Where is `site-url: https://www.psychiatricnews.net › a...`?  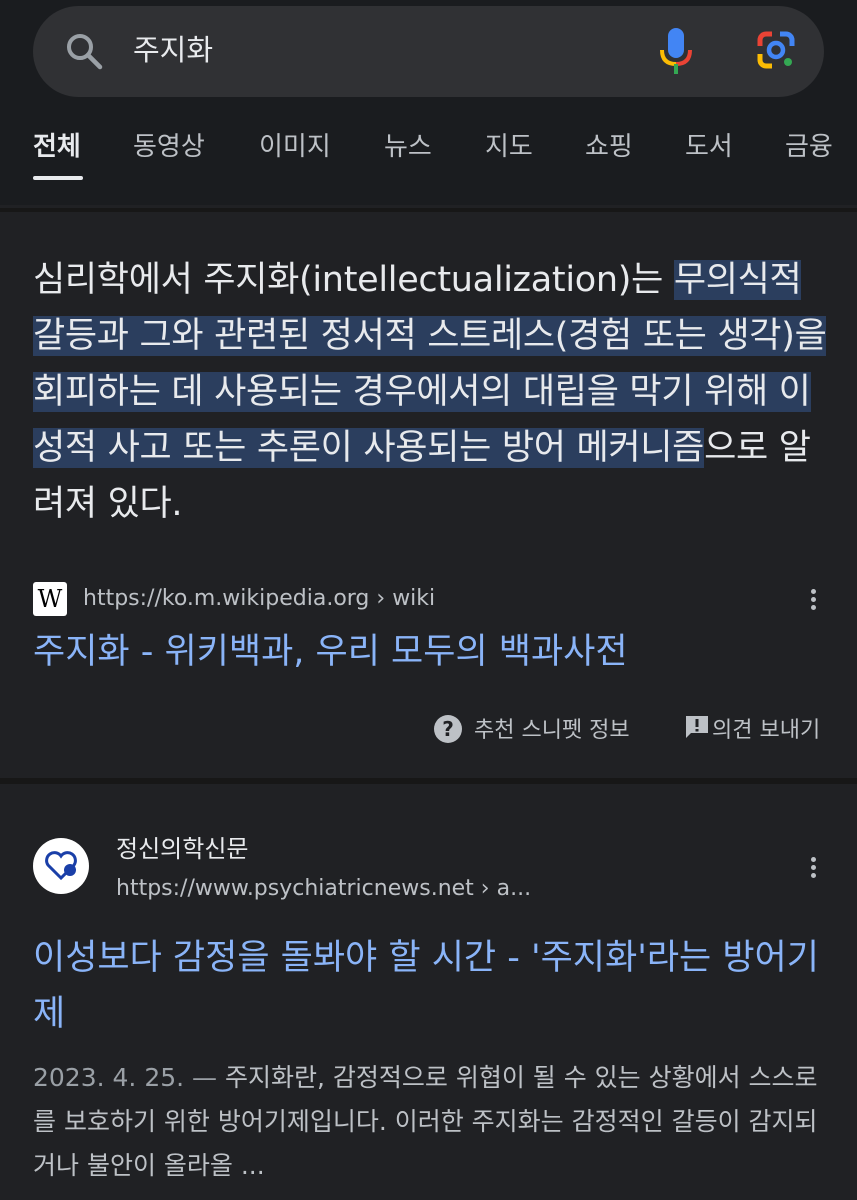 site-url: https://www.psychiatricnews.net › a... is located at coordinates (323, 889).